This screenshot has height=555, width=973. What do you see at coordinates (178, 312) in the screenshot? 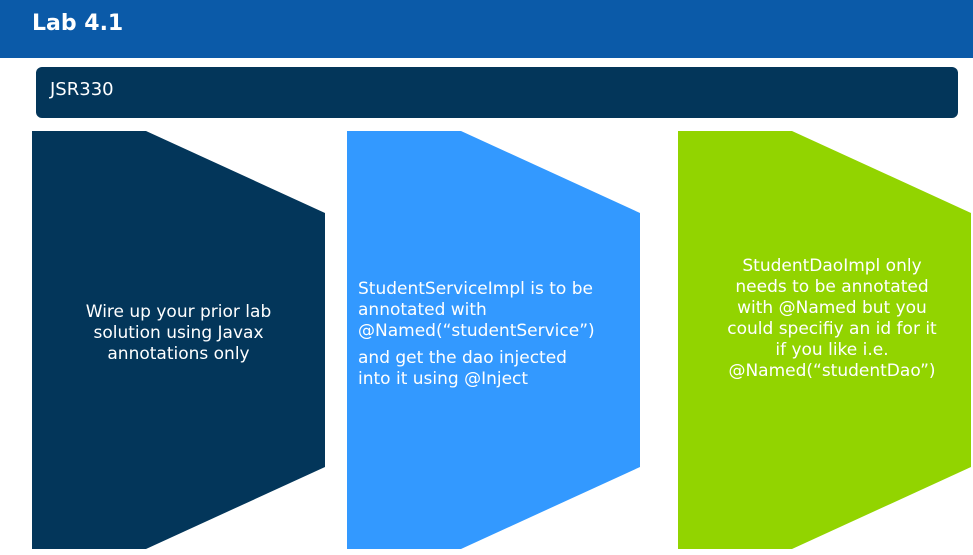
I see `step-1-line: Wire up your prior lab` at bounding box center [178, 312].